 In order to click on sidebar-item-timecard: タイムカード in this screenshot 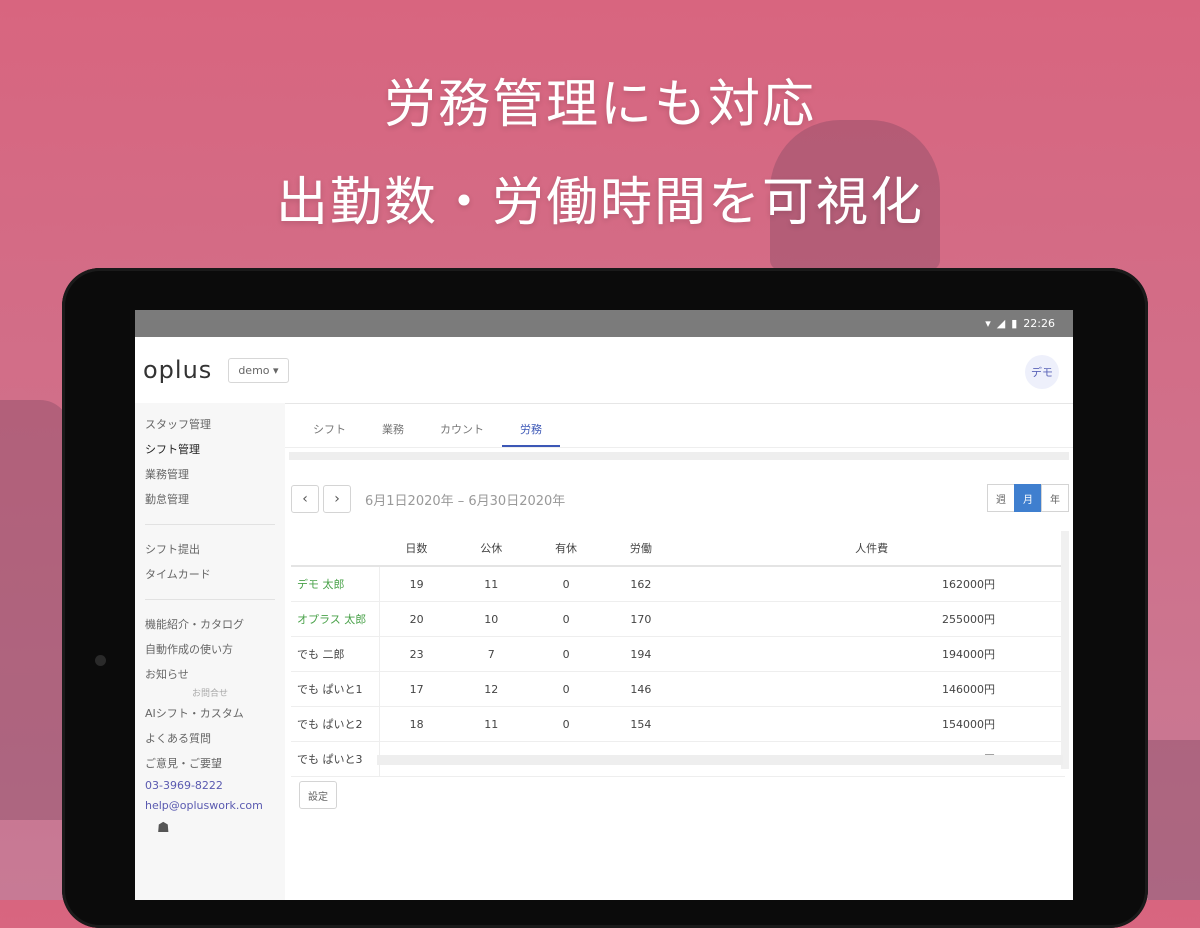, I will do `click(210, 574)`.